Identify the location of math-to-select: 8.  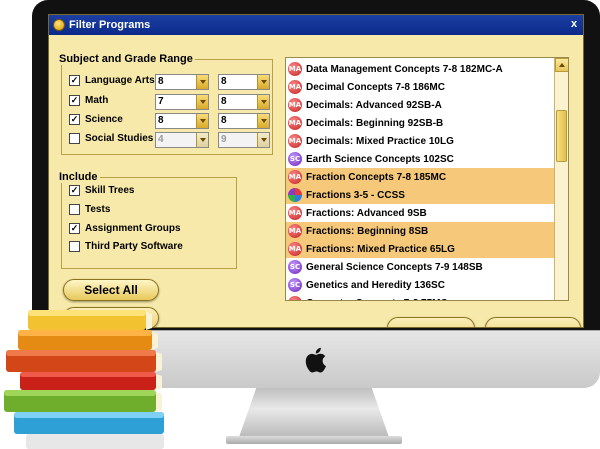
(244, 102).